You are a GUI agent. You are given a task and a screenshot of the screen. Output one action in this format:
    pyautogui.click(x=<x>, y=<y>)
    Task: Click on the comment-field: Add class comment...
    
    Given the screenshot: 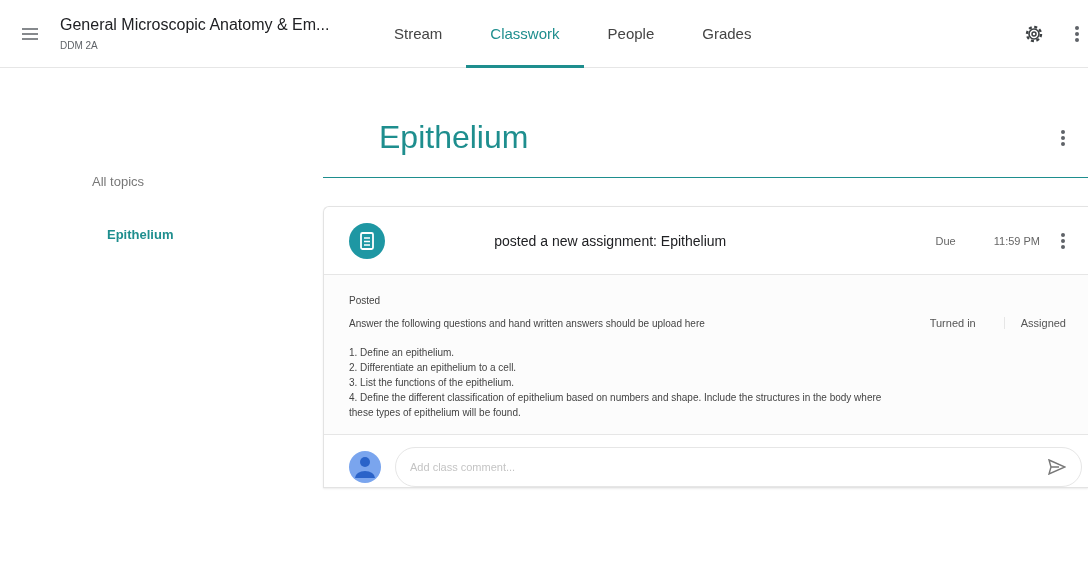 What is the action you would take?
    pyautogui.click(x=738, y=467)
    